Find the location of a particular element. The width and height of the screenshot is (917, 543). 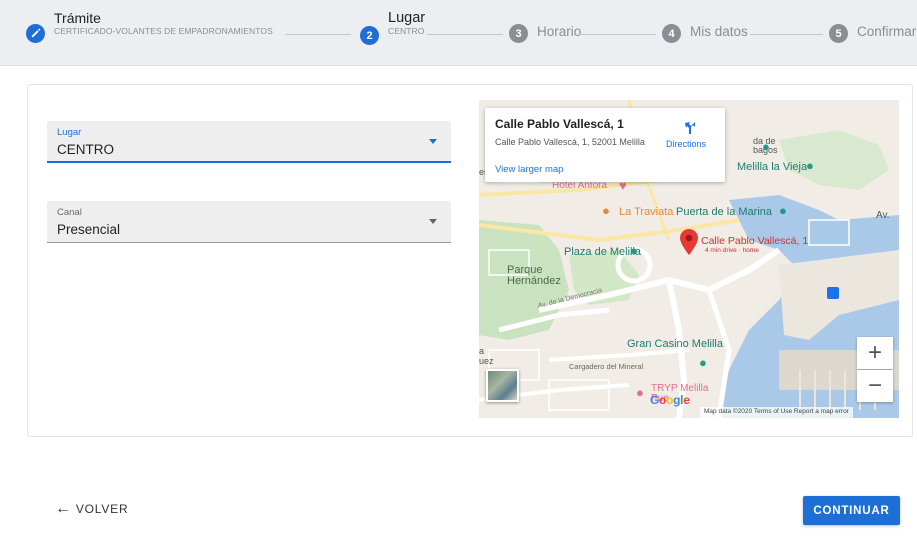

map-label-av: Av. is located at coordinates (883, 215).